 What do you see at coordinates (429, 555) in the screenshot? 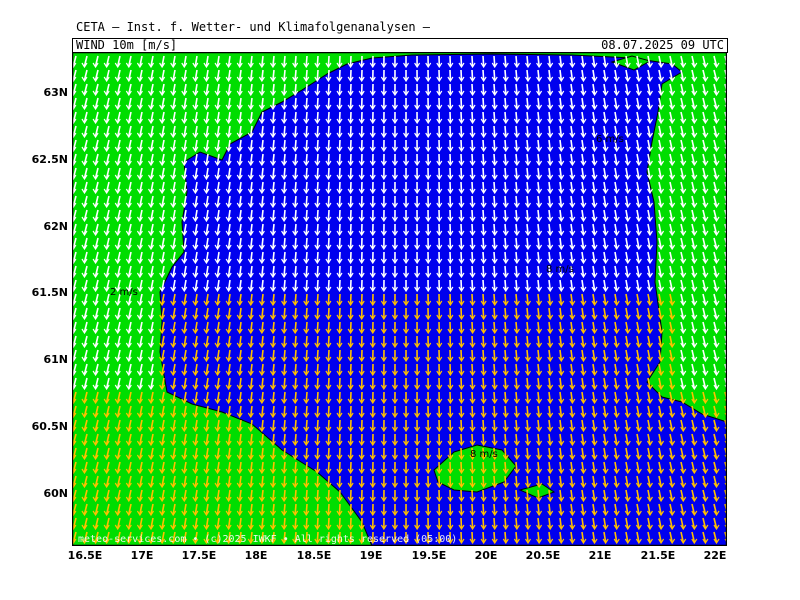
I see `lon-label: 19.5E` at bounding box center [429, 555].